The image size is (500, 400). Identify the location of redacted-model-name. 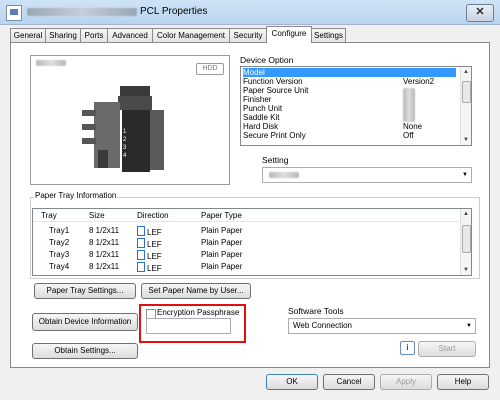
(51, 63).